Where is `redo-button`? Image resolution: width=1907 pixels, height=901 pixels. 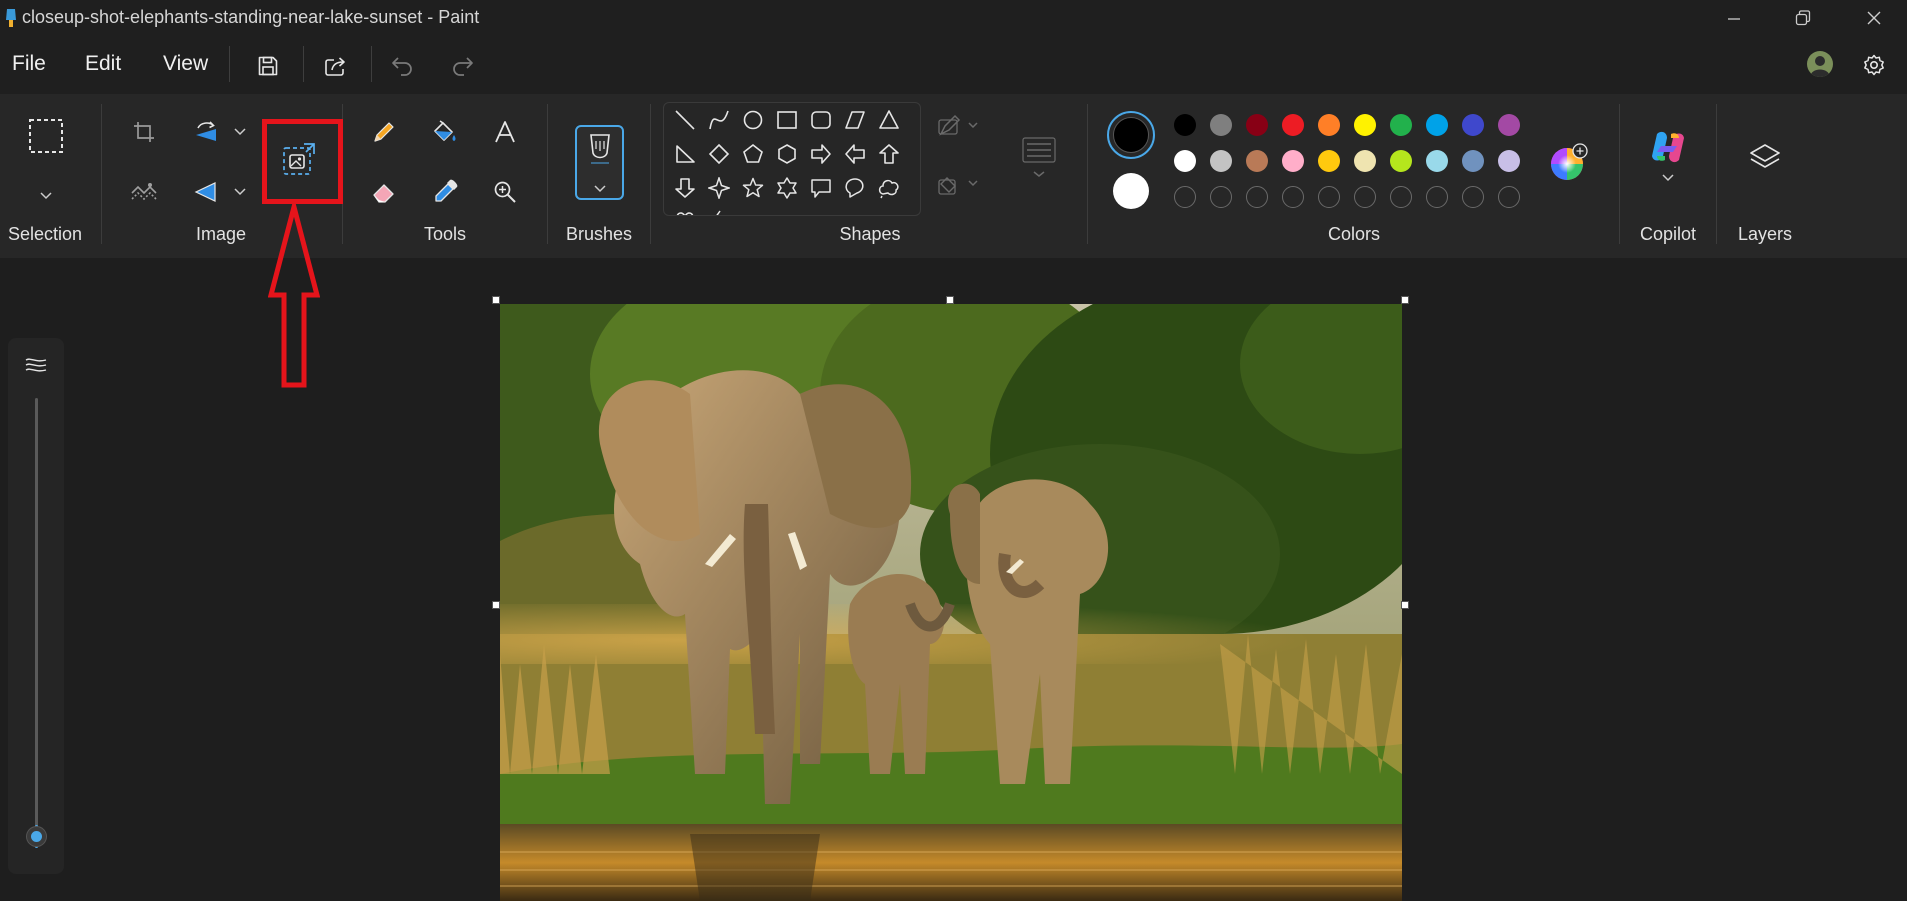 redo-button is located at coordinates (462, 66).